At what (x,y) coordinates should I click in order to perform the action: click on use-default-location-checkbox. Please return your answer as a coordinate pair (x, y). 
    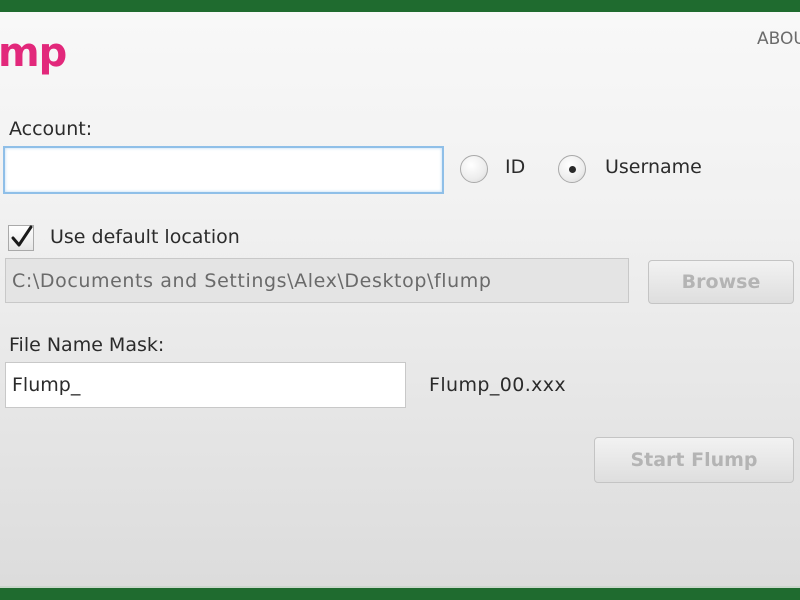
    Looking at the image, I should click on (21, 238).